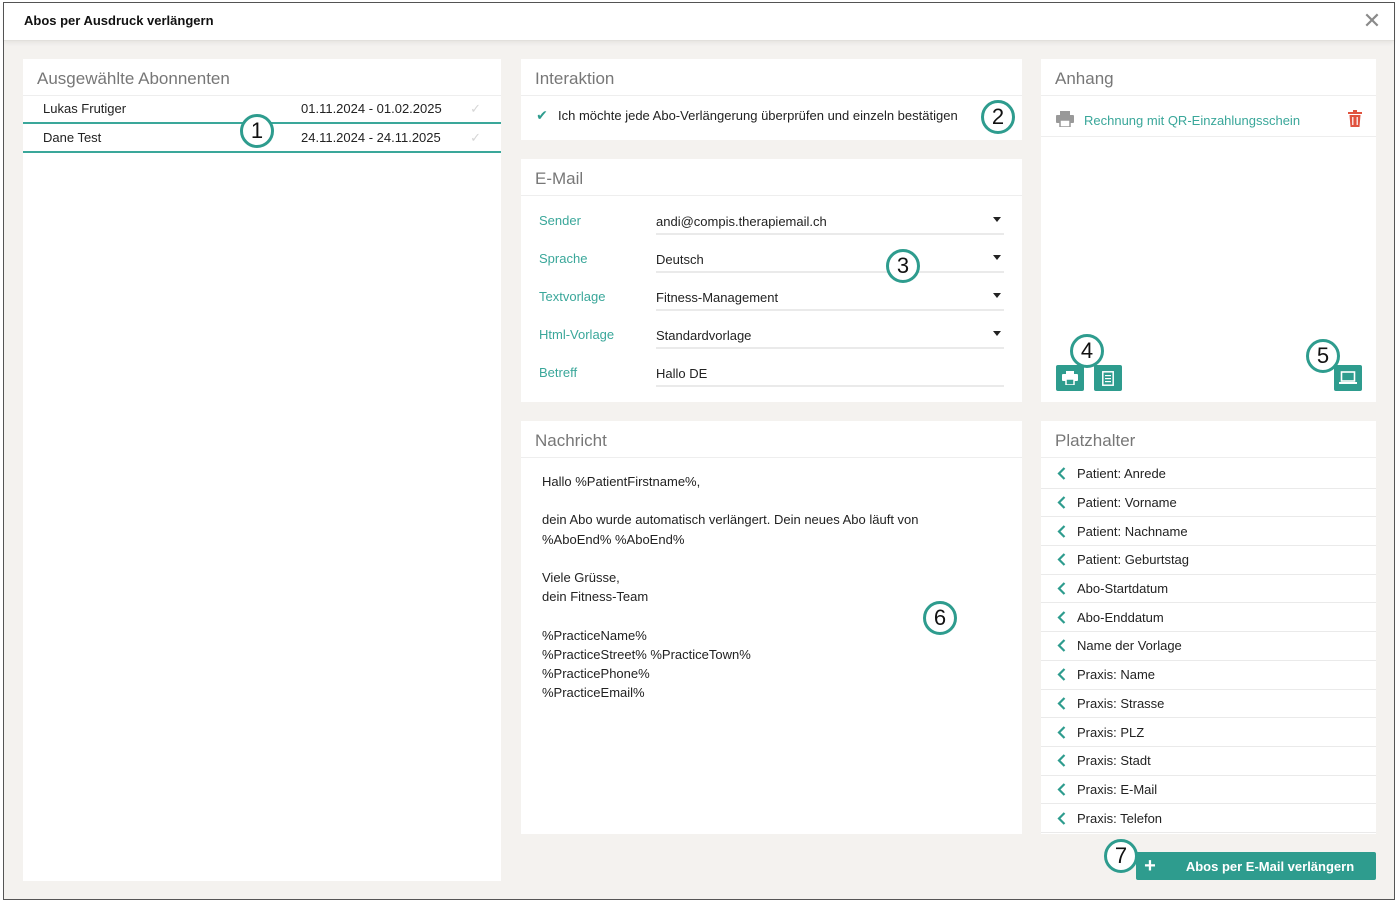 The width and height of the screenshot is (1398, 903). I want to click on placeholder-label: Patient: Nachname, so click(1132, 531).